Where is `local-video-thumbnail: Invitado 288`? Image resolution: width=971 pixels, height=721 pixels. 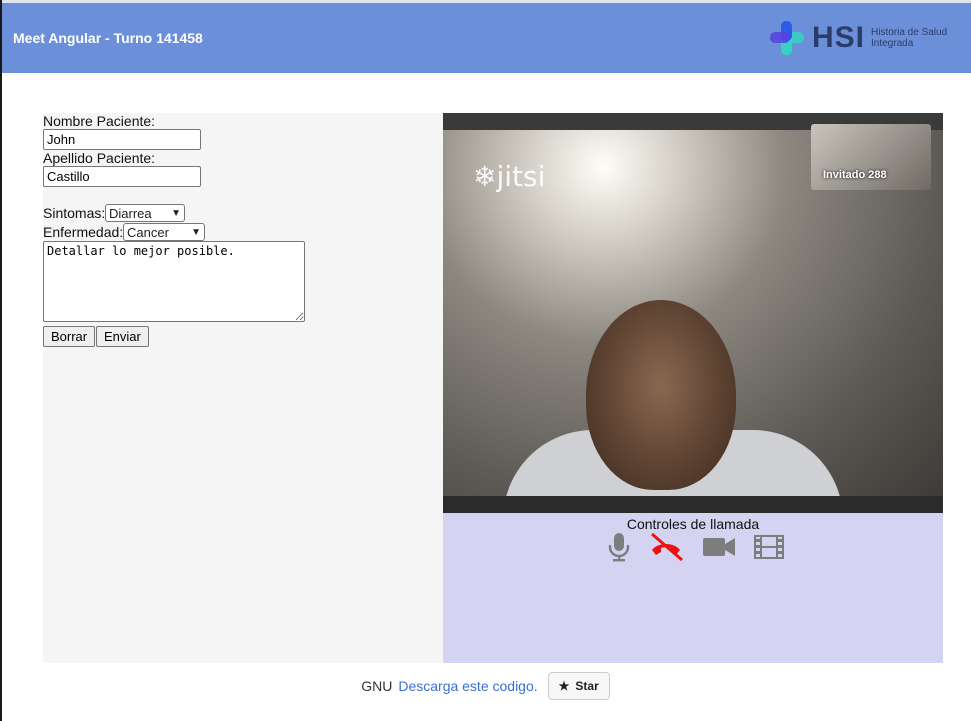 local-video-thumbnail: Invitado 288 is located at coordinates (871, 157).